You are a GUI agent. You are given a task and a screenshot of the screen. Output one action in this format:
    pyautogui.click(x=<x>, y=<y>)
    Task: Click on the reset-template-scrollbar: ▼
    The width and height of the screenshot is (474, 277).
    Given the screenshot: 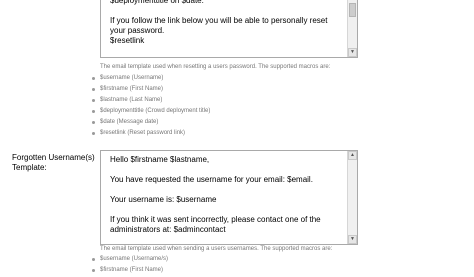 What is the action you would take?
    pyautogui.click(x=352, y=28)
    